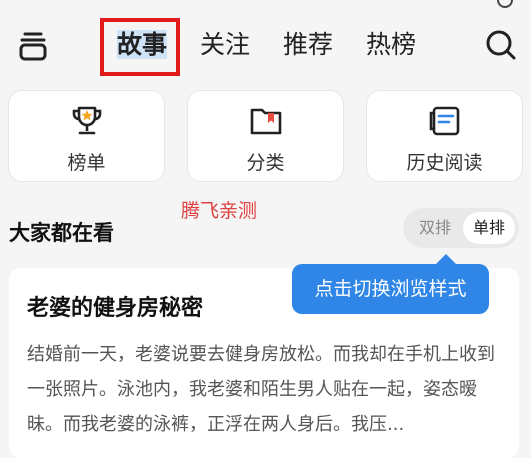  I want to click on folder-bookmark-icon, so click(266, 121).